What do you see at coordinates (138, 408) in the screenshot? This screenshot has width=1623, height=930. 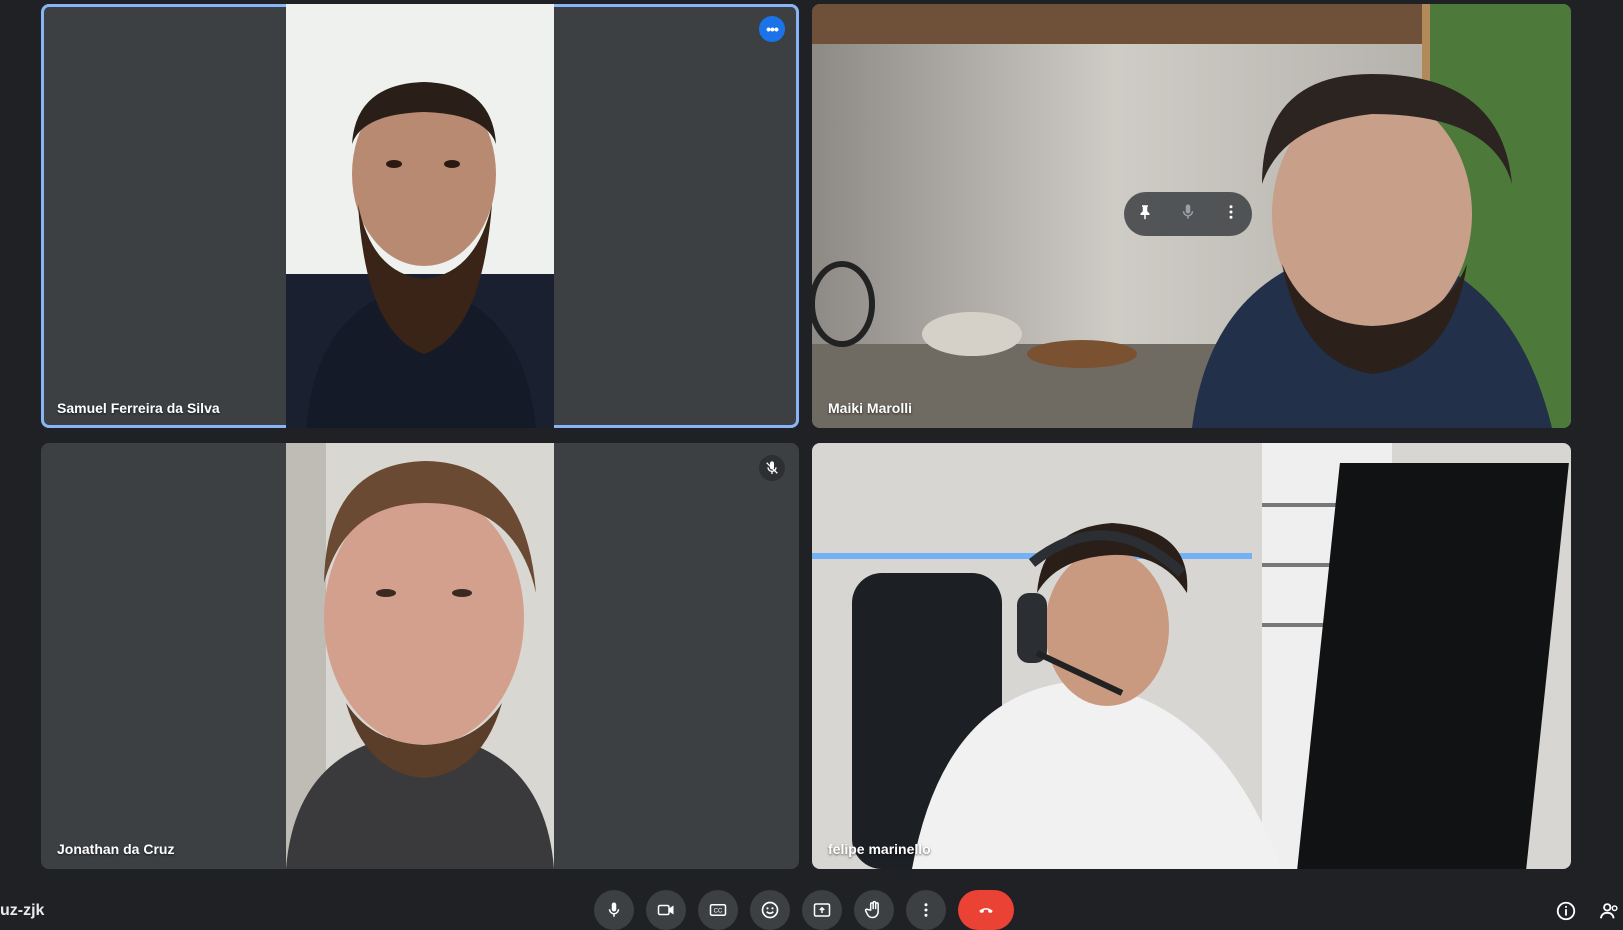 I see `participant-name: Samuel Ferreira da Silva` at bounding box center [138, 408].